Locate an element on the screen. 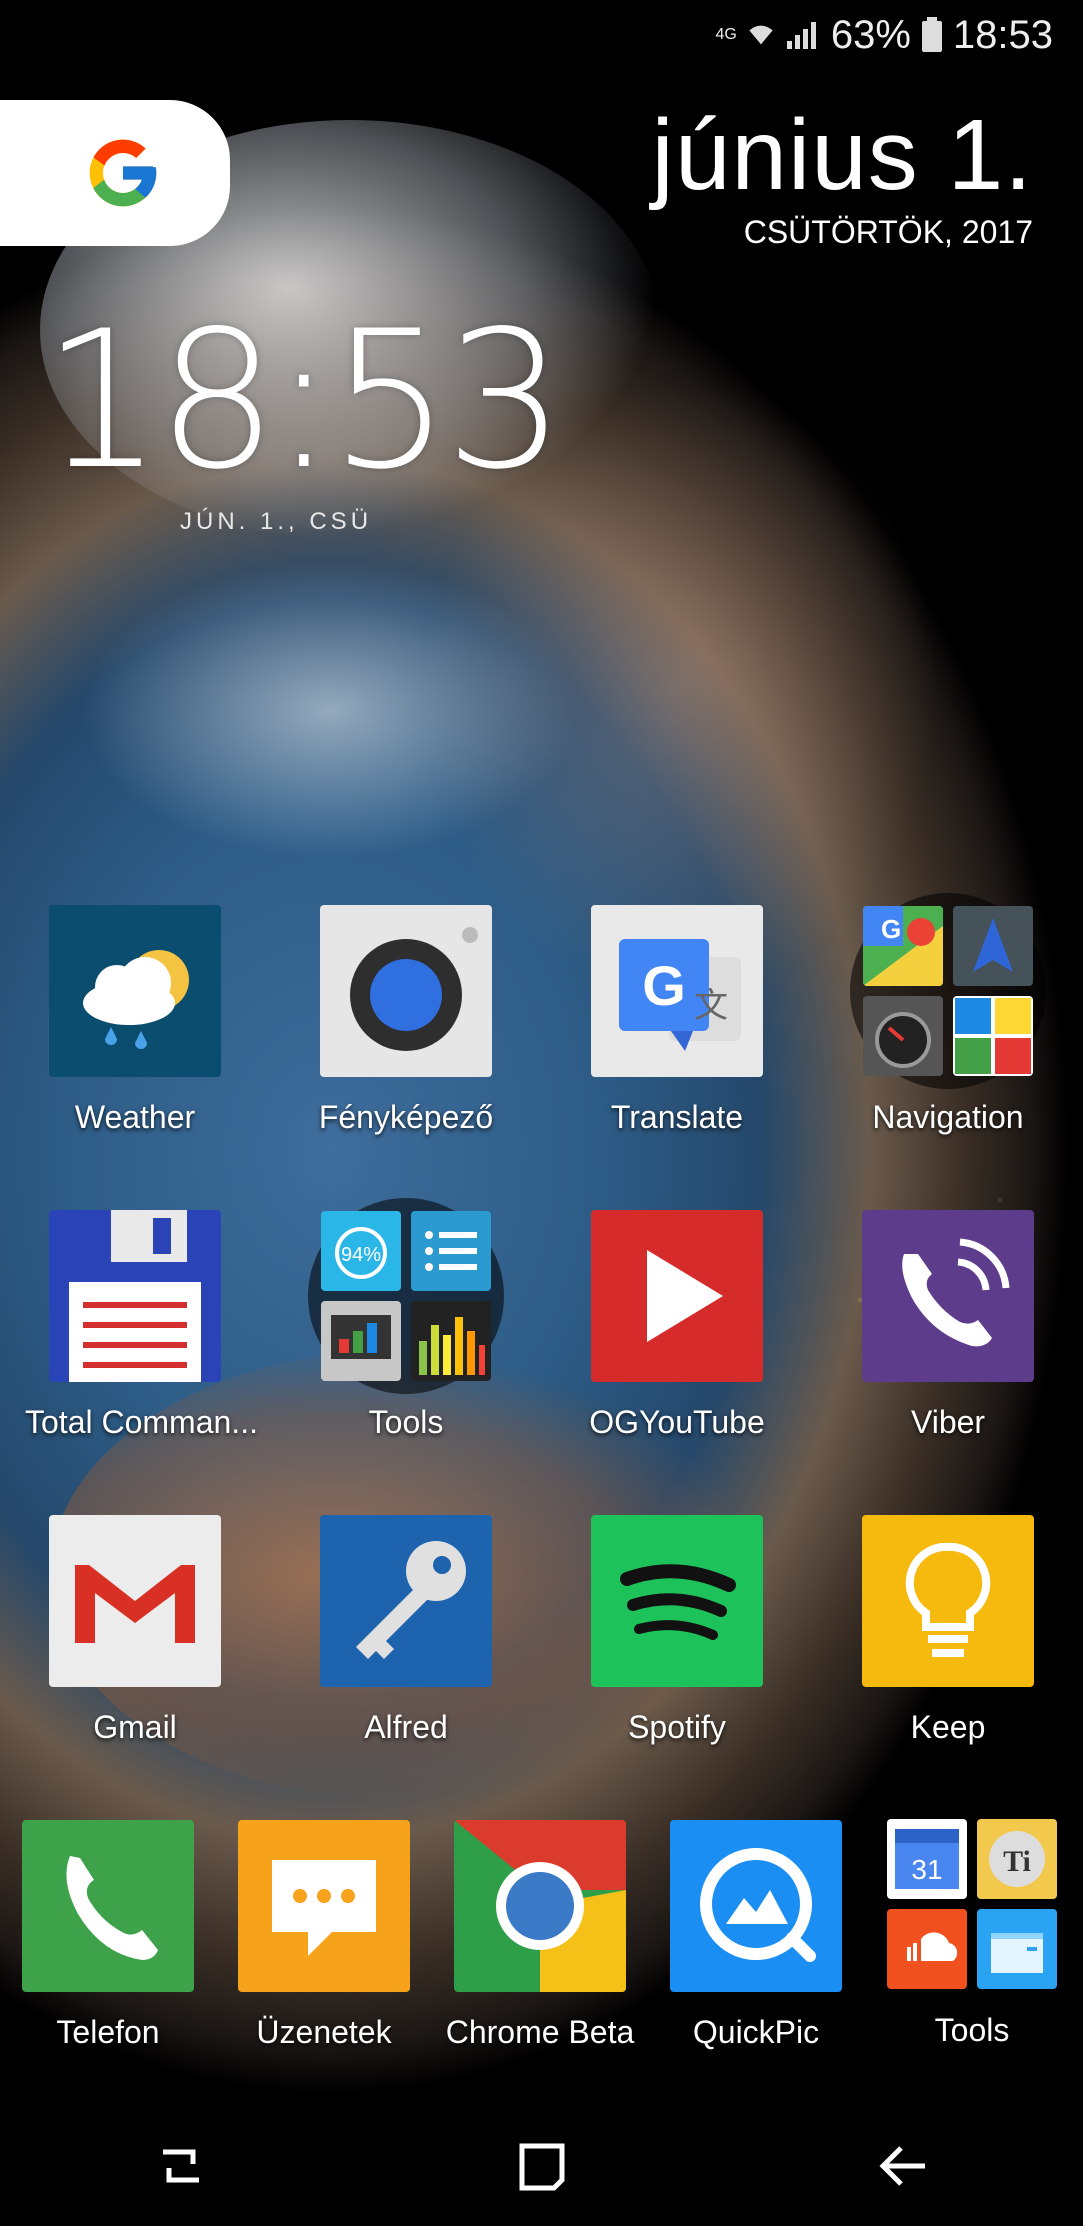 This screenshot has height=2226, width=1083. wifi-icon is located at coordinates (761, 35).